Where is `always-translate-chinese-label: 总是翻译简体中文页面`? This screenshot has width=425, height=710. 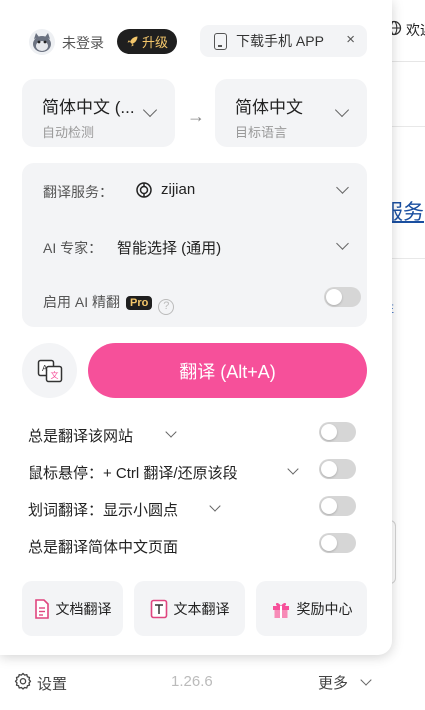 always-translate-chinese-label: 总是翻译简体中文页面 is located at coordinates (103, 547).